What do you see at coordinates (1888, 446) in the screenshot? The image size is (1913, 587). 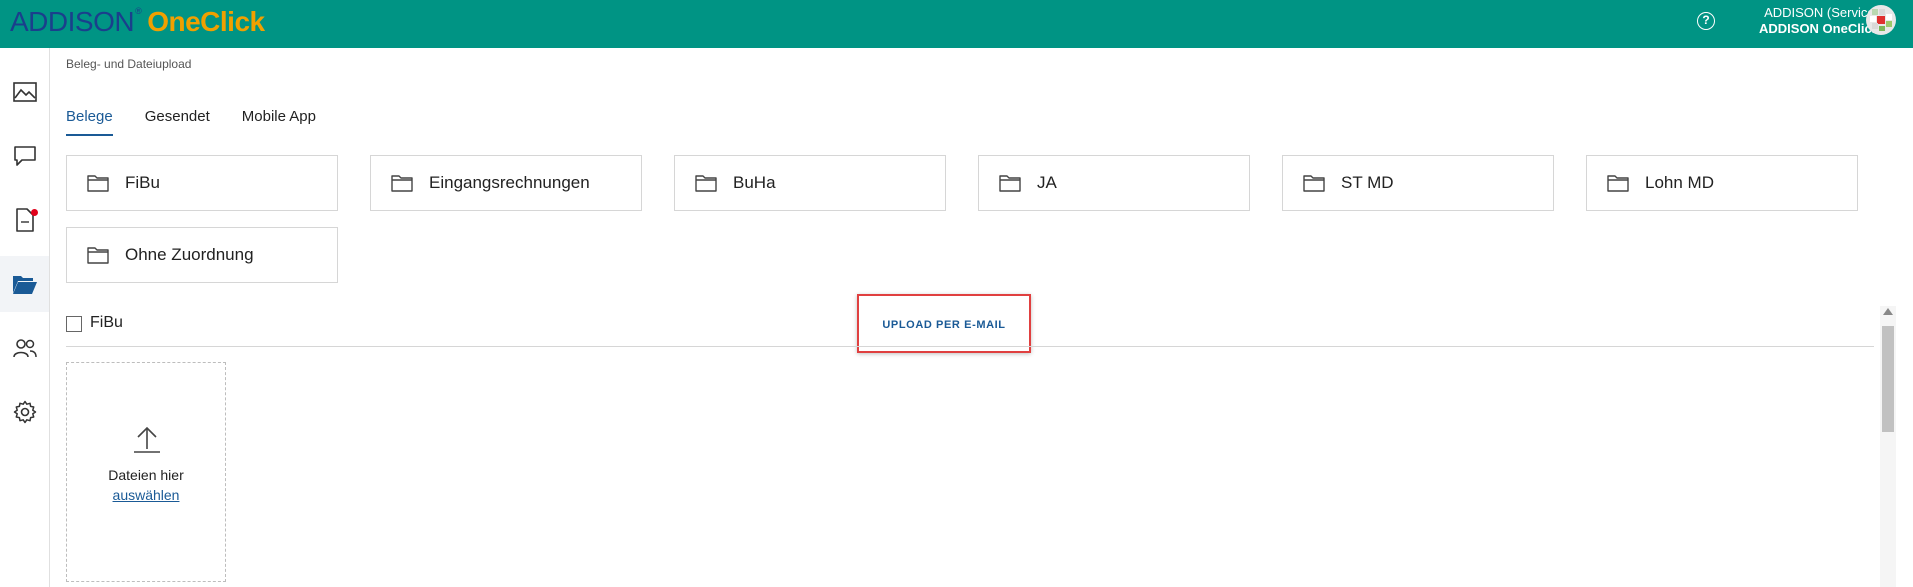 I see `vertical-scrollbar` at bounding box center [1888, 446].